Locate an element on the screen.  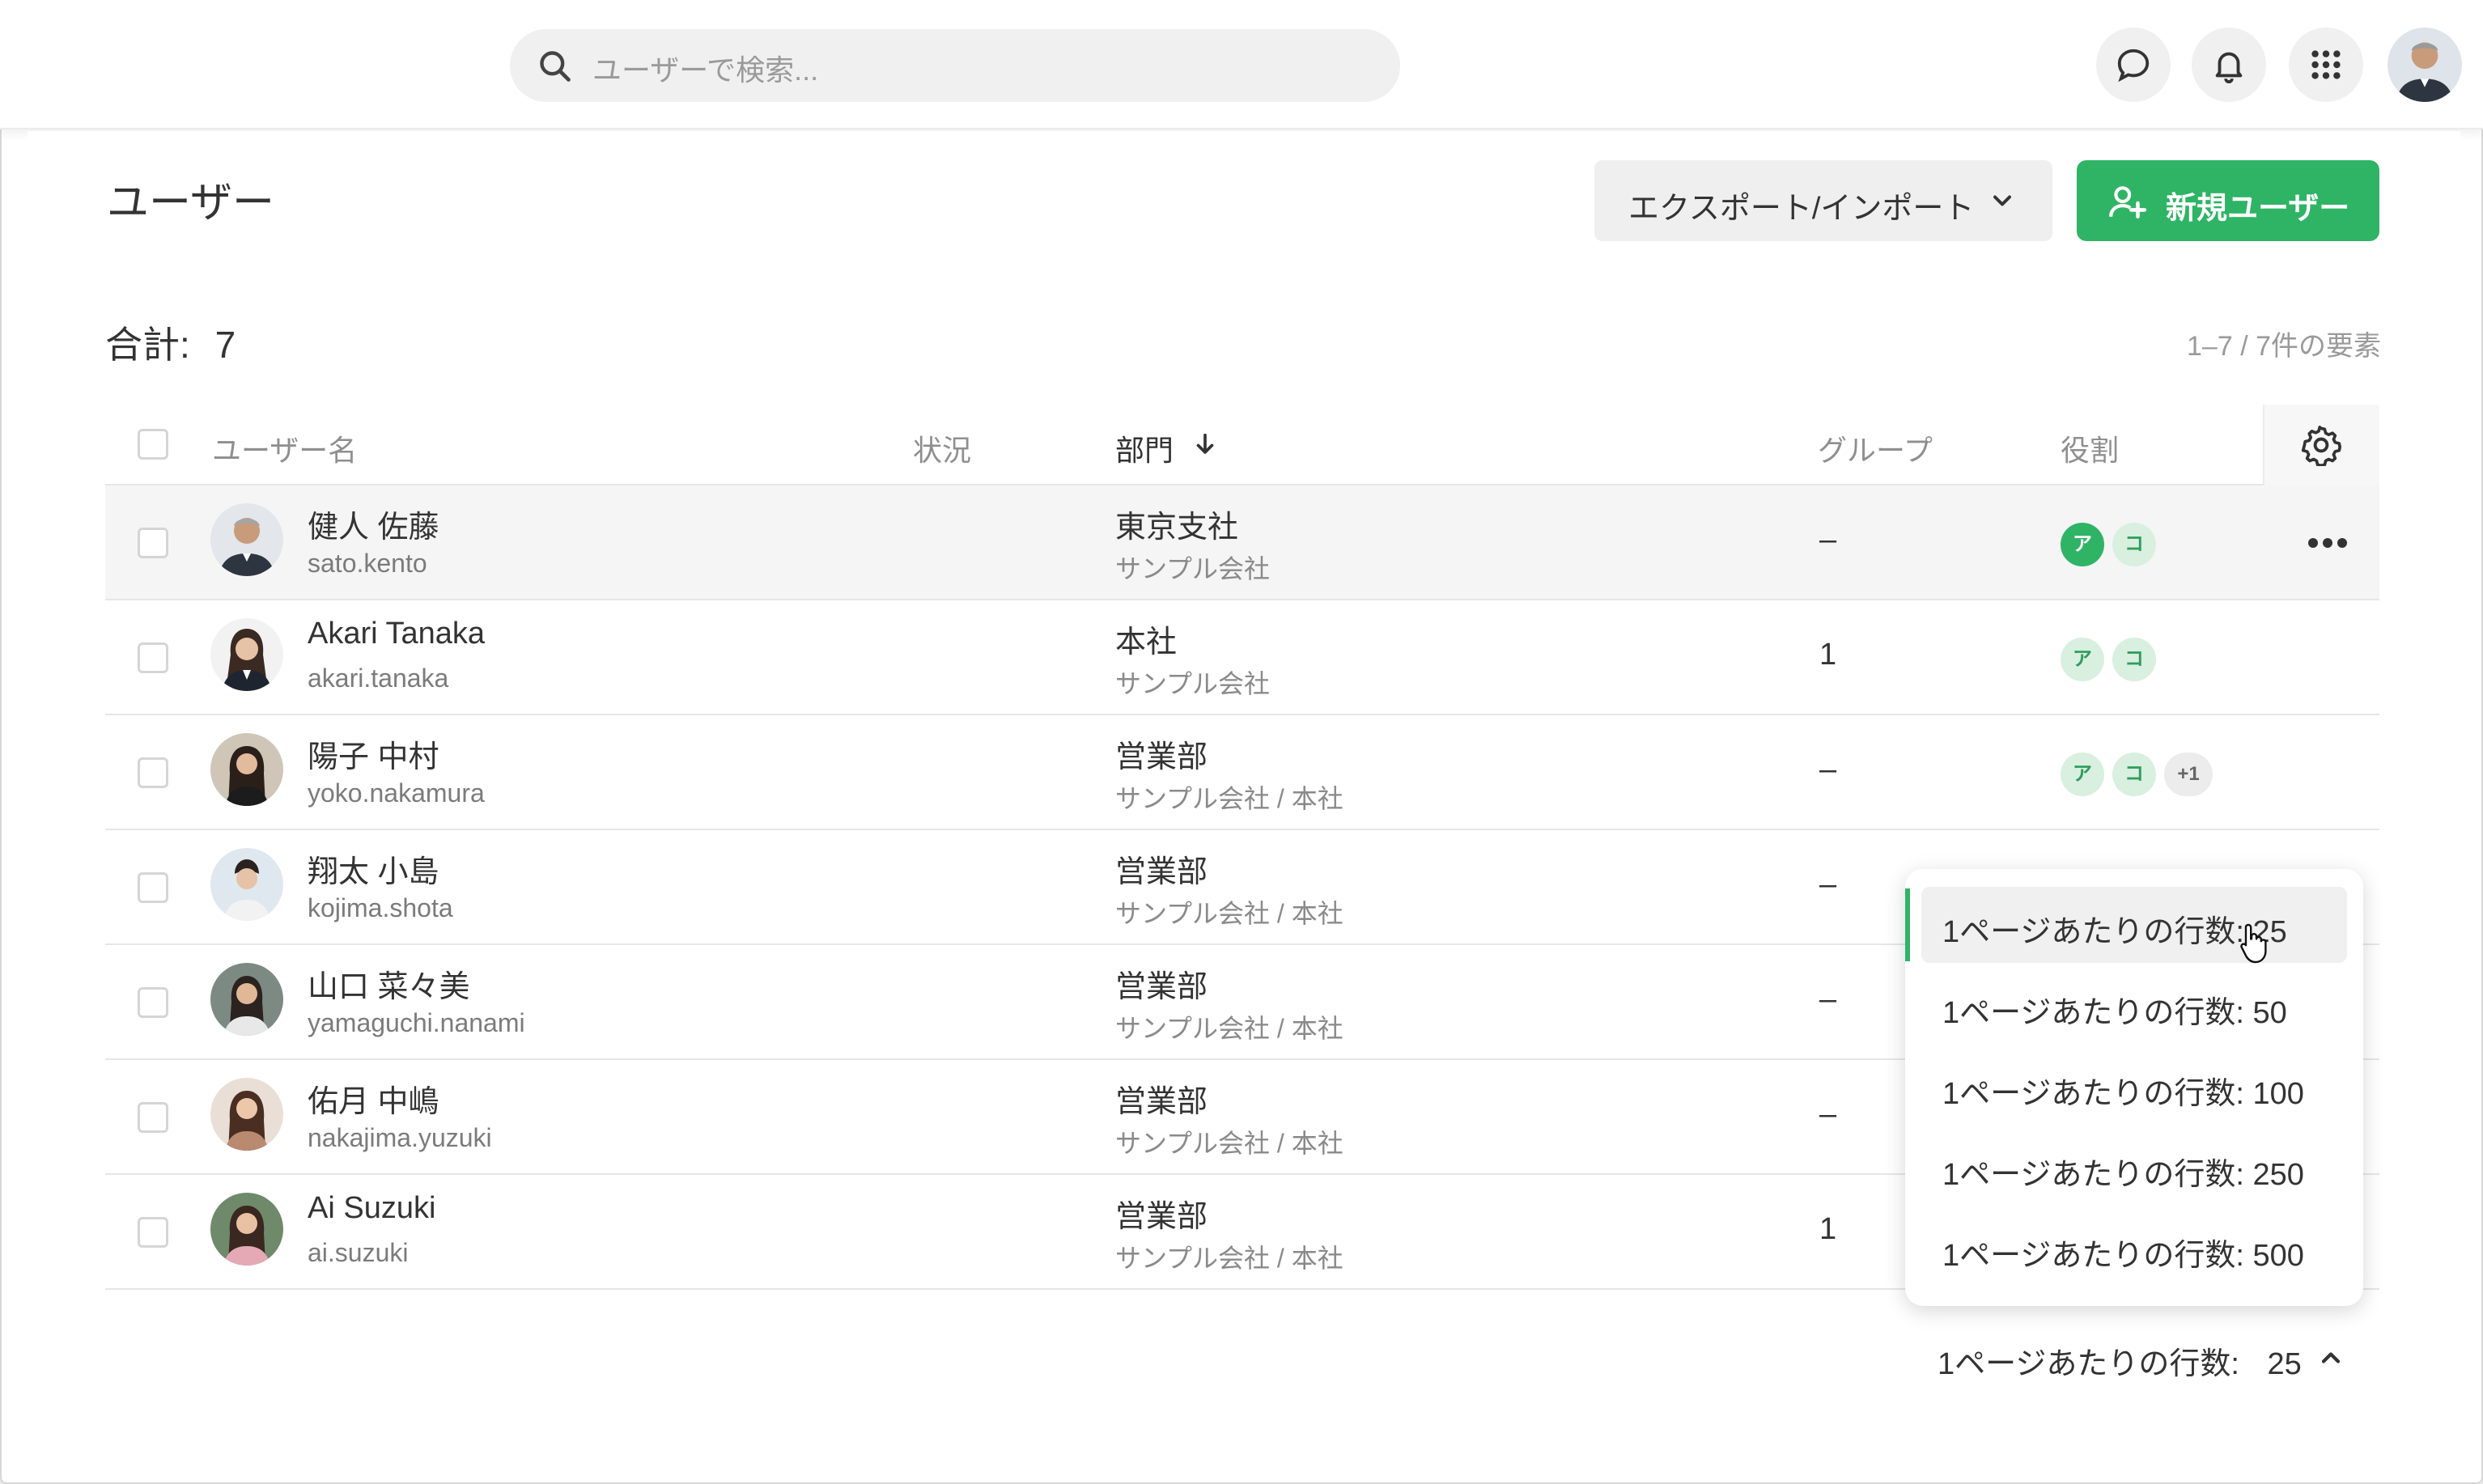
rows-per-page-label: 1ページあたりの行数: is located at coordinates (2088, 1364).